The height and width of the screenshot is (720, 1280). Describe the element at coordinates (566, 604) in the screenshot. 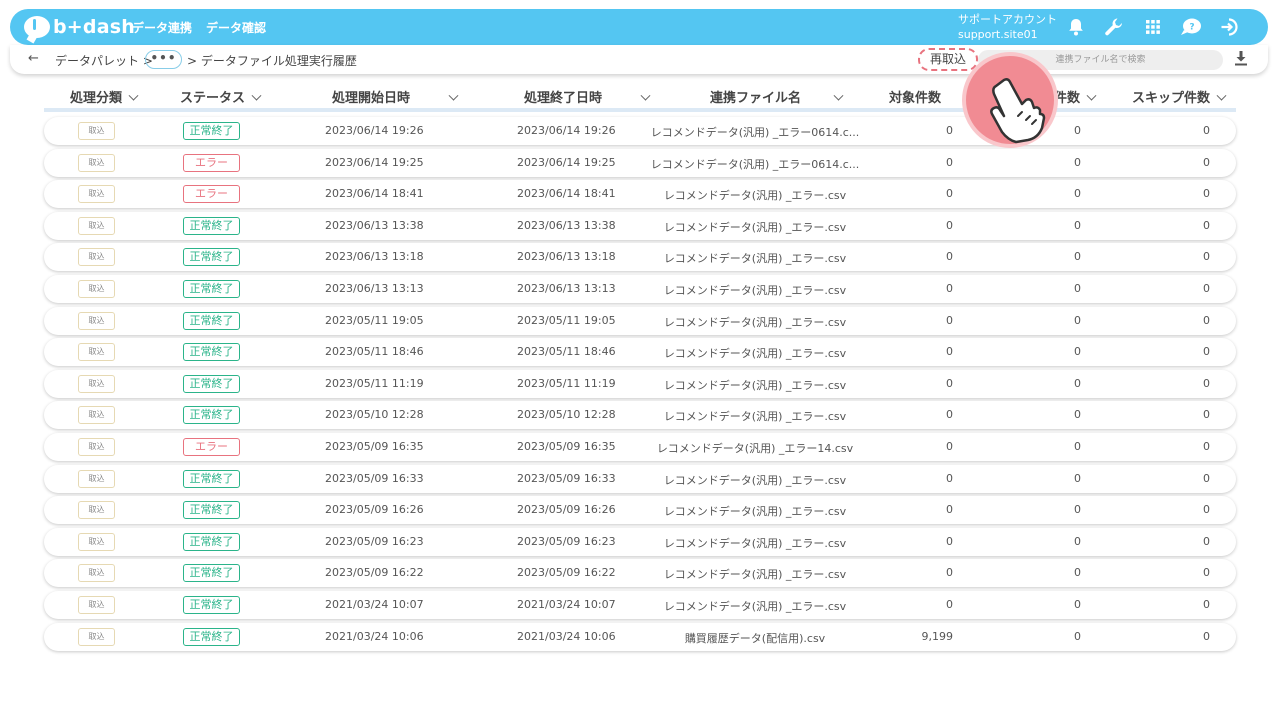

I see `end-time-cell: 2021/03/24 10:07` at that location.